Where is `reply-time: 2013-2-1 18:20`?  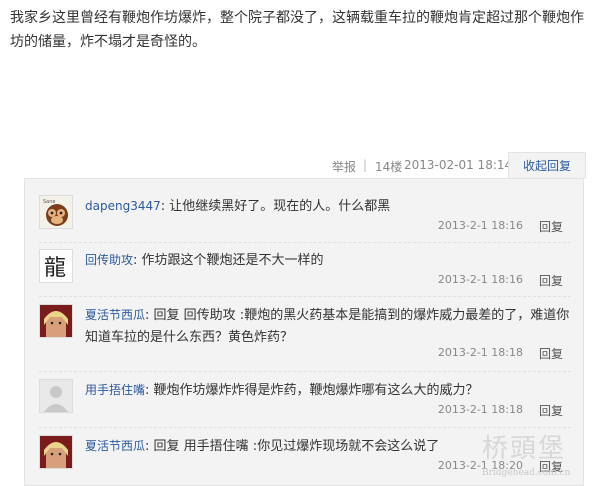
reply-time: 2013-2-1 18:20 is located at coordinates (480, 465).